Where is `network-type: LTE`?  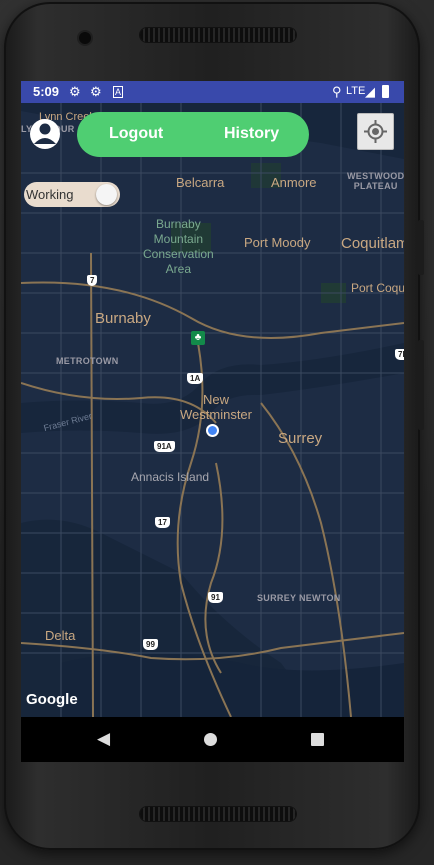
network-type: LTE is located at coordinates (356, 91).